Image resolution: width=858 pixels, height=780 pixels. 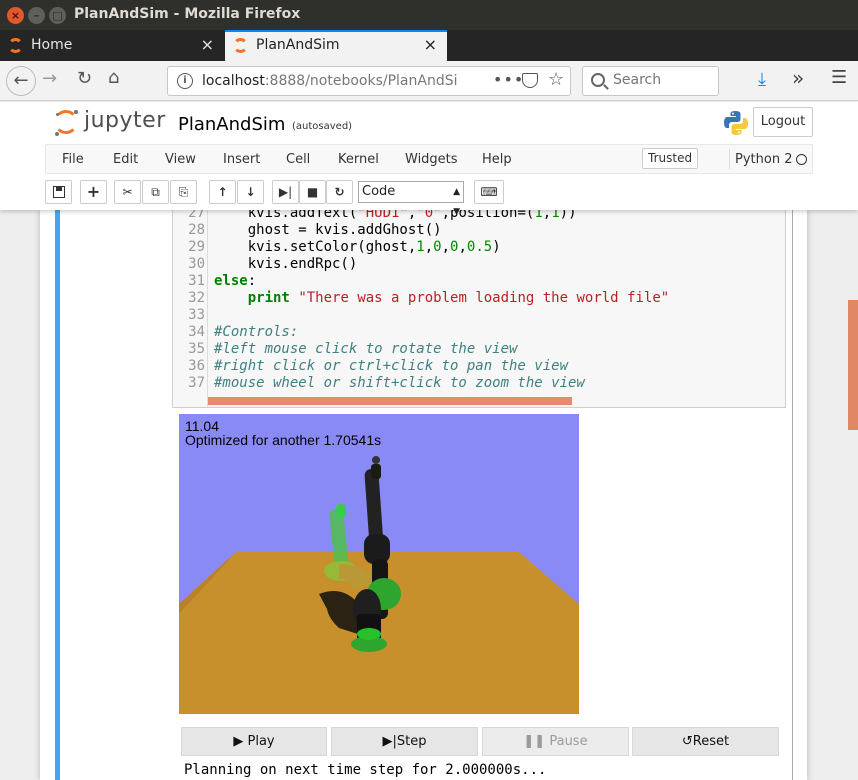 What do you see at coordinates (113, 77) in the screenshot?
I see `home-button: ⌂` at bounding box center [113, 77].